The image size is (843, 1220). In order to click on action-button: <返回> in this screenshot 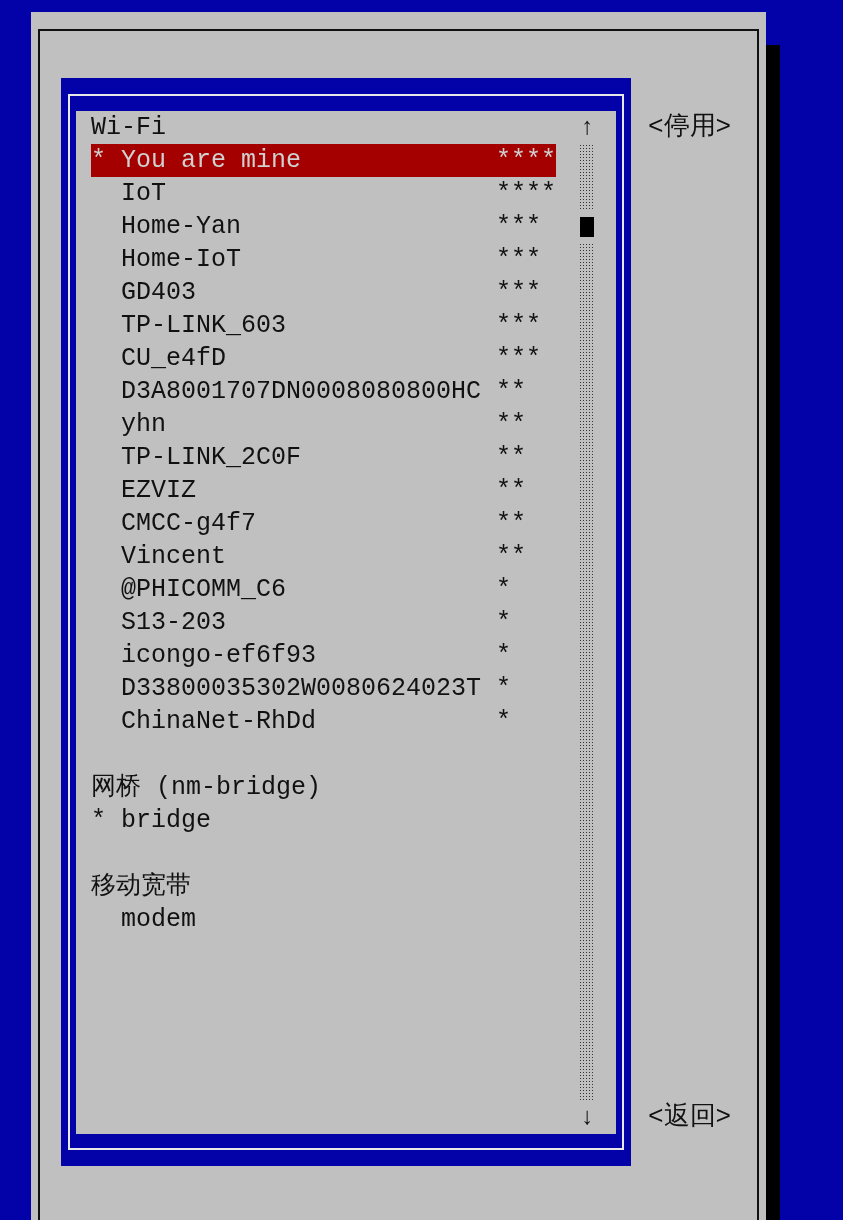, I will do `click(690, 1117)`.